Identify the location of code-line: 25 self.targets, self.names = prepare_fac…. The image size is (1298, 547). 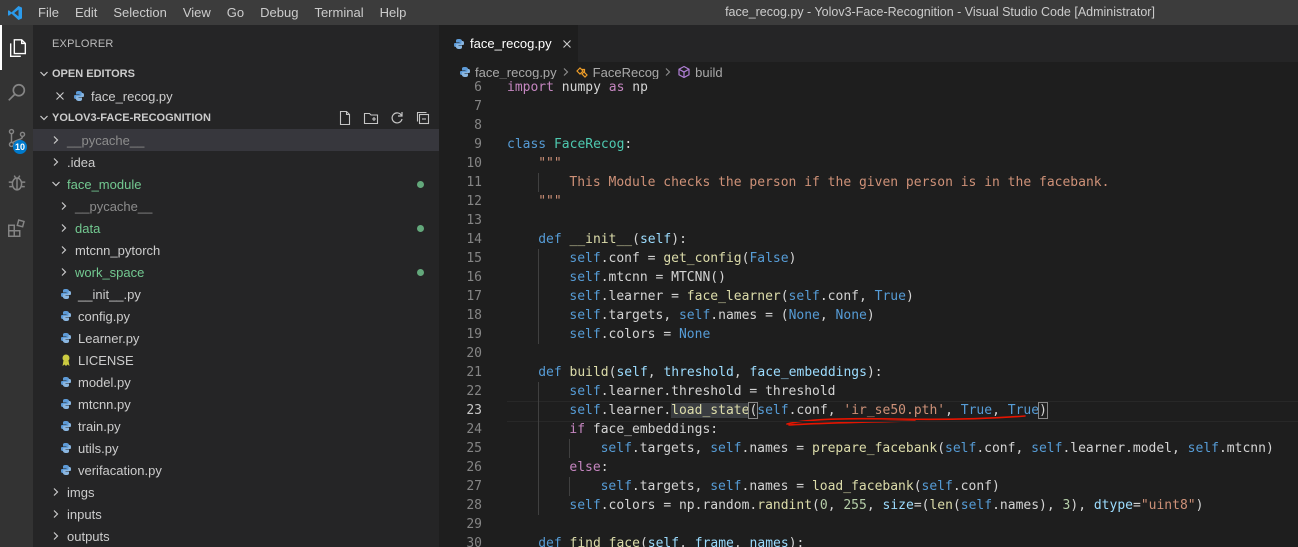
(868, 448).